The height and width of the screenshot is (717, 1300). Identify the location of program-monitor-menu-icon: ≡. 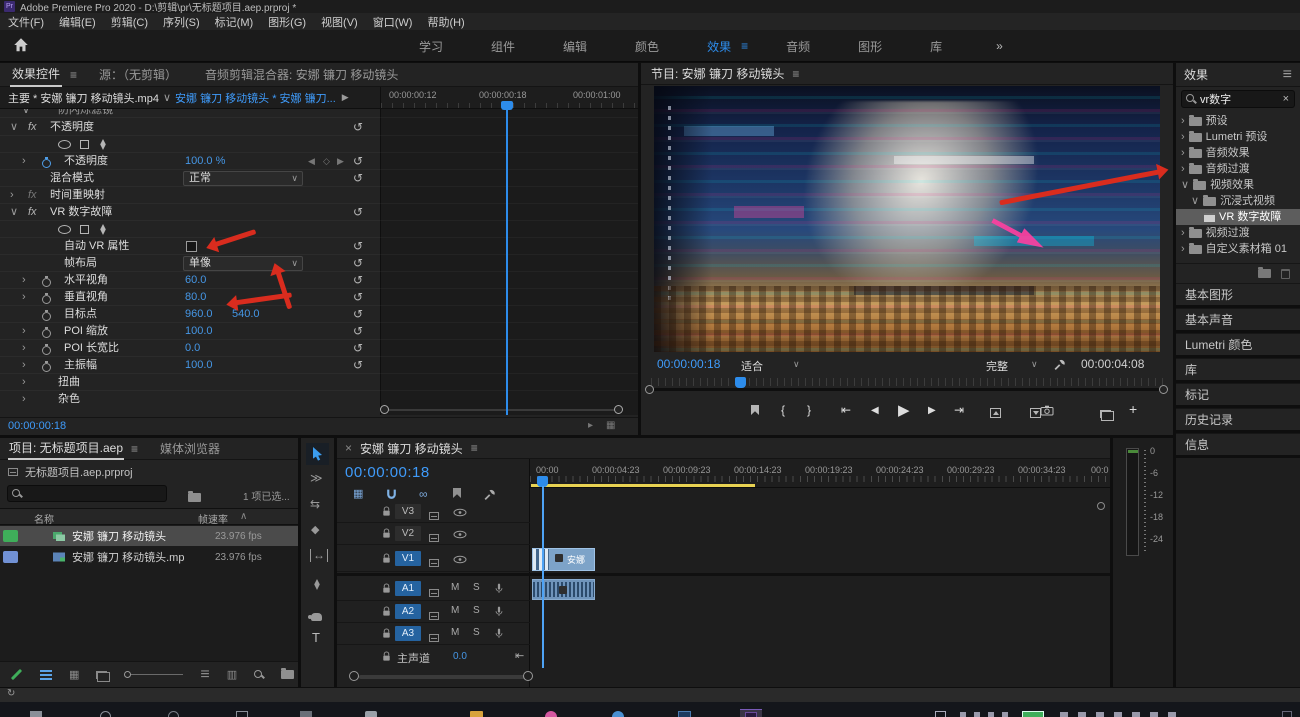
(795, 74).